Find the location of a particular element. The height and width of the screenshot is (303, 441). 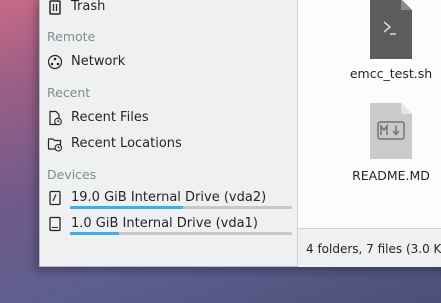

status-bar: 4 folders, 7 files (3.0 Ki is located at coordinates (369, 247).